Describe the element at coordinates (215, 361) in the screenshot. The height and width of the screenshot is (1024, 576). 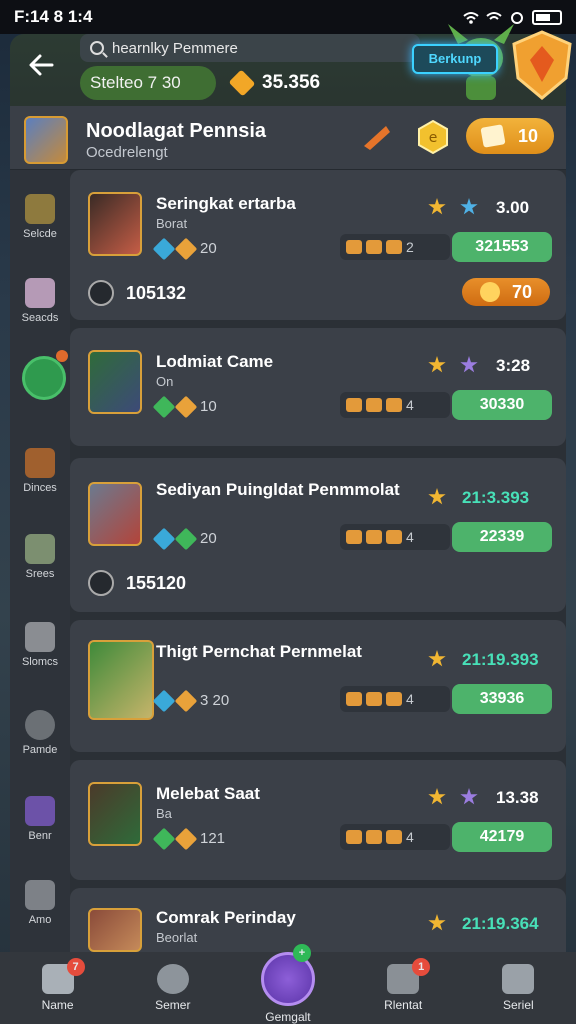
I see `item-name: Lodmiat Came` at that location.